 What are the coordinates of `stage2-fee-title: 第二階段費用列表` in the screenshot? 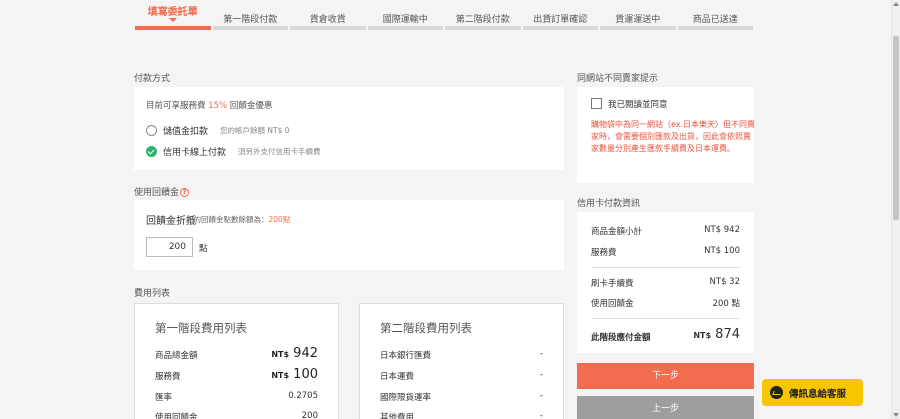 It's located at (426, 328).